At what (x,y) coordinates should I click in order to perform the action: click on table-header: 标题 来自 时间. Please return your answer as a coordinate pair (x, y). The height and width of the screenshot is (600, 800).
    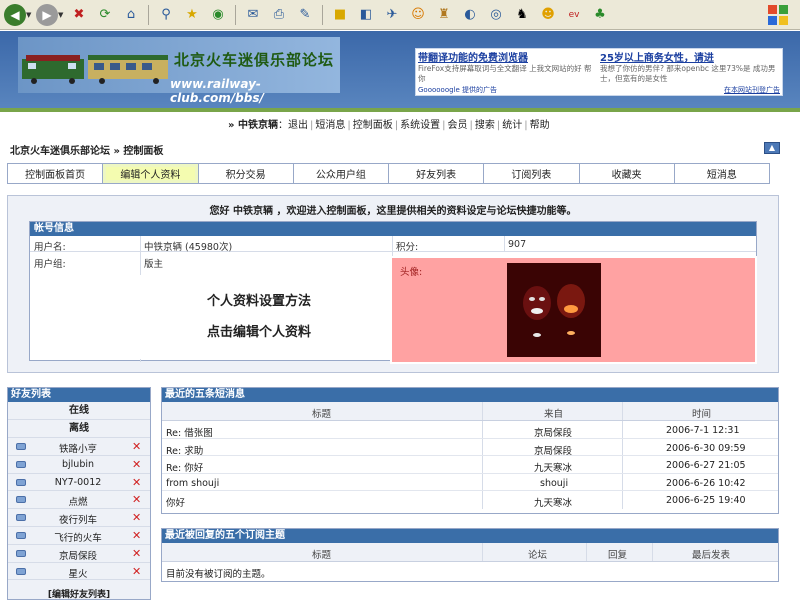
    Looking at the image, I should click on (470, 411).